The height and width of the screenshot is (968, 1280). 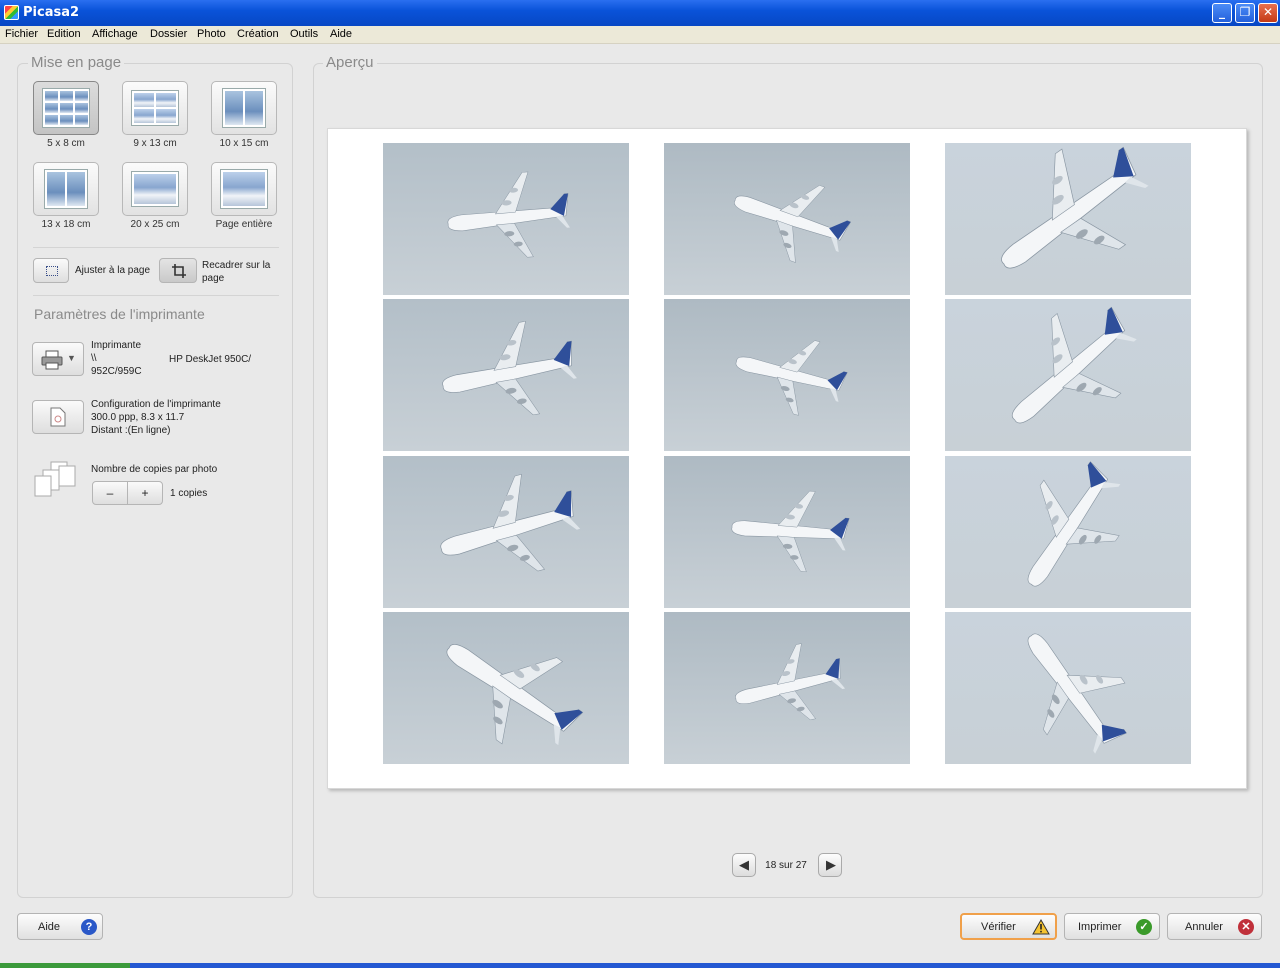 What do you see at coordinates (21, 34) in the screenshot?
I see `menu-fichier: Fichier` at bounding box center [21, 34].